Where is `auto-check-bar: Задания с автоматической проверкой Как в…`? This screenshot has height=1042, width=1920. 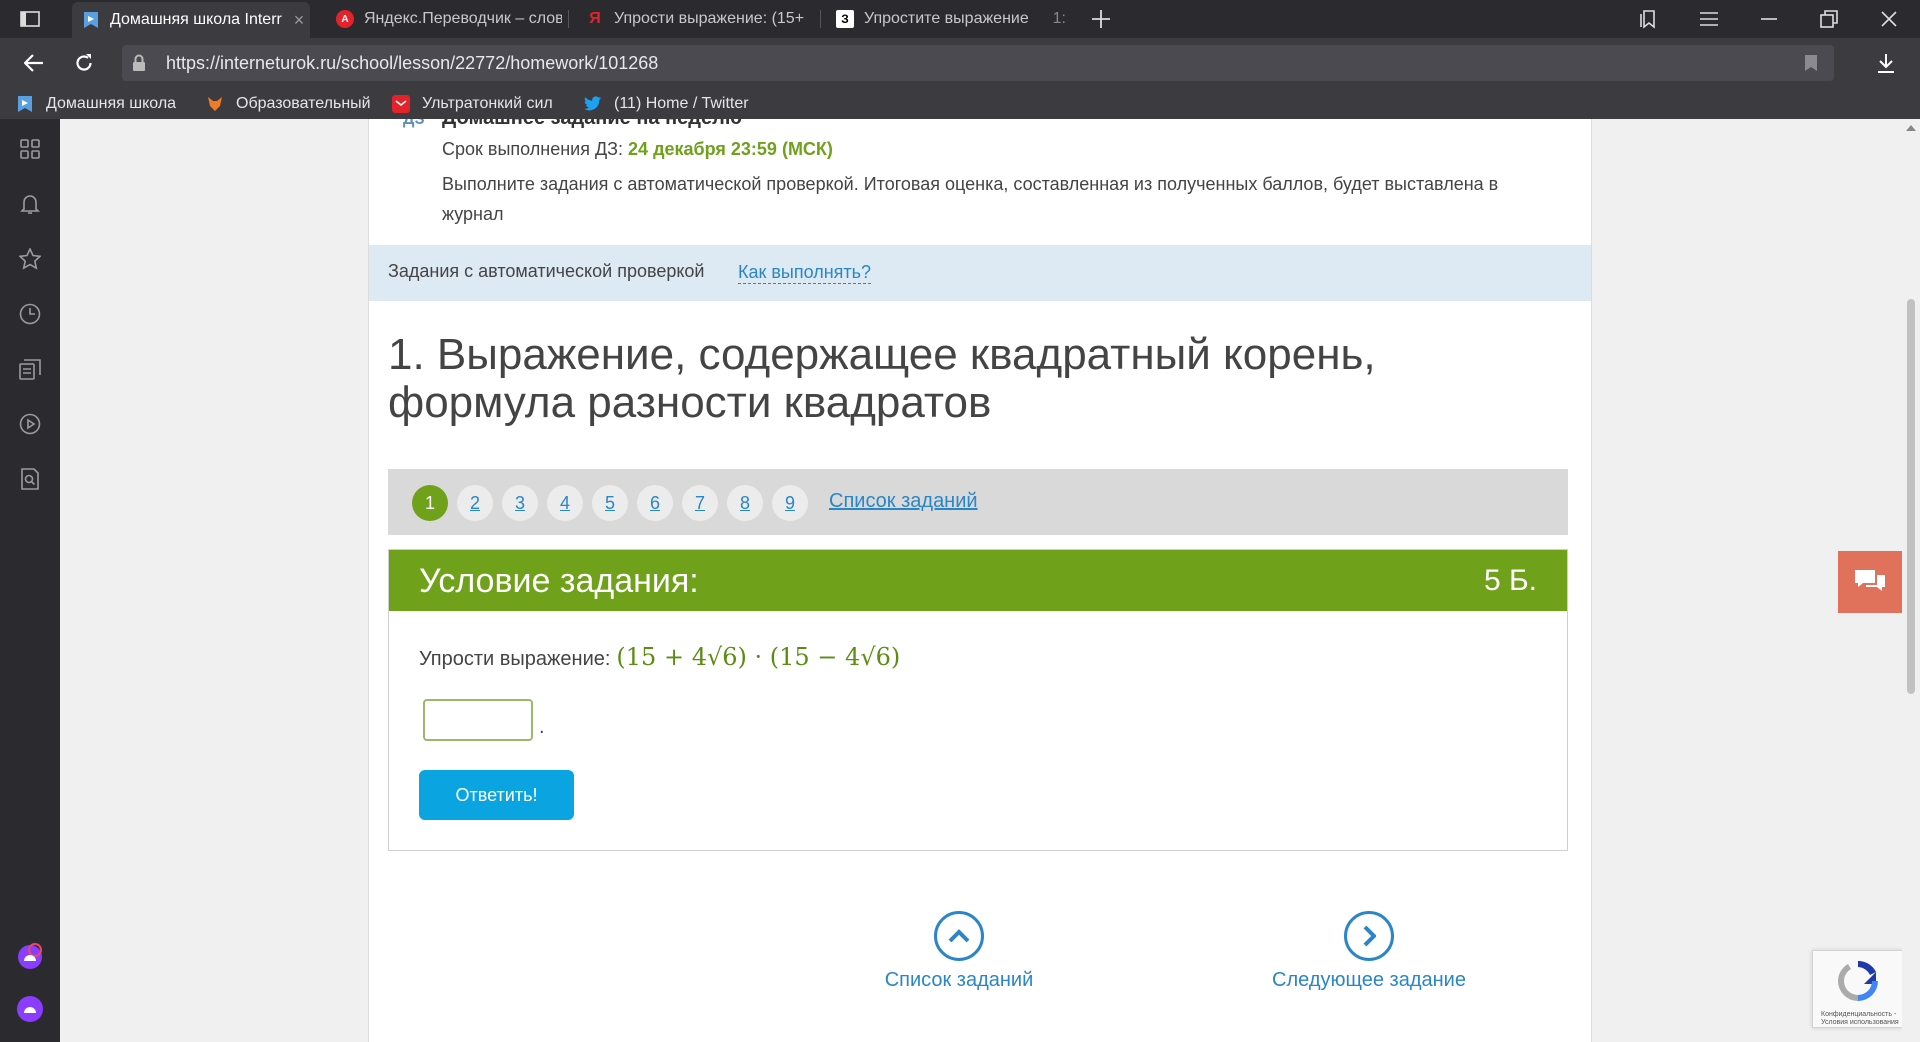 auto-check-bar: Задания с автоматической проверкой Как в… is located at coordinates (980, 273).